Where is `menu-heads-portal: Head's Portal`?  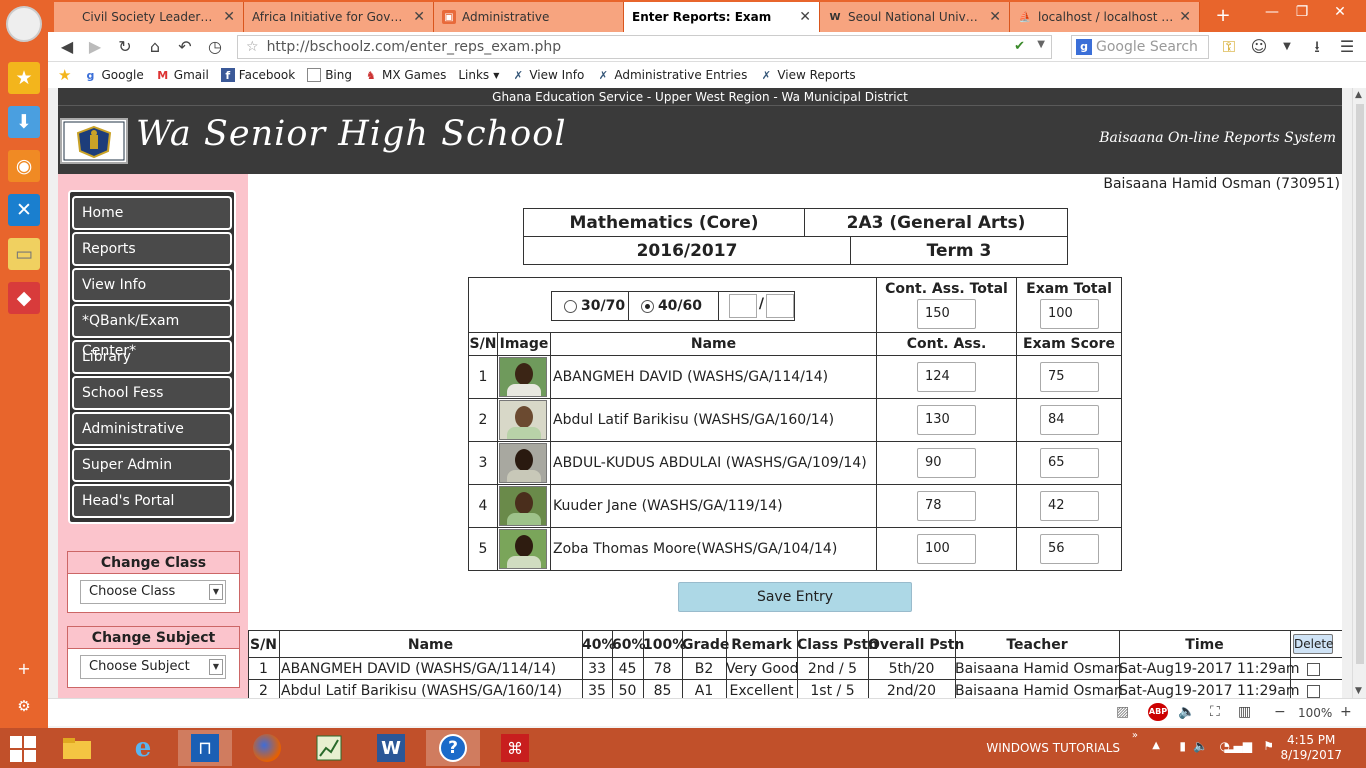 menu-heads-portal: Head's Portal is located at coordinates (152, 501).